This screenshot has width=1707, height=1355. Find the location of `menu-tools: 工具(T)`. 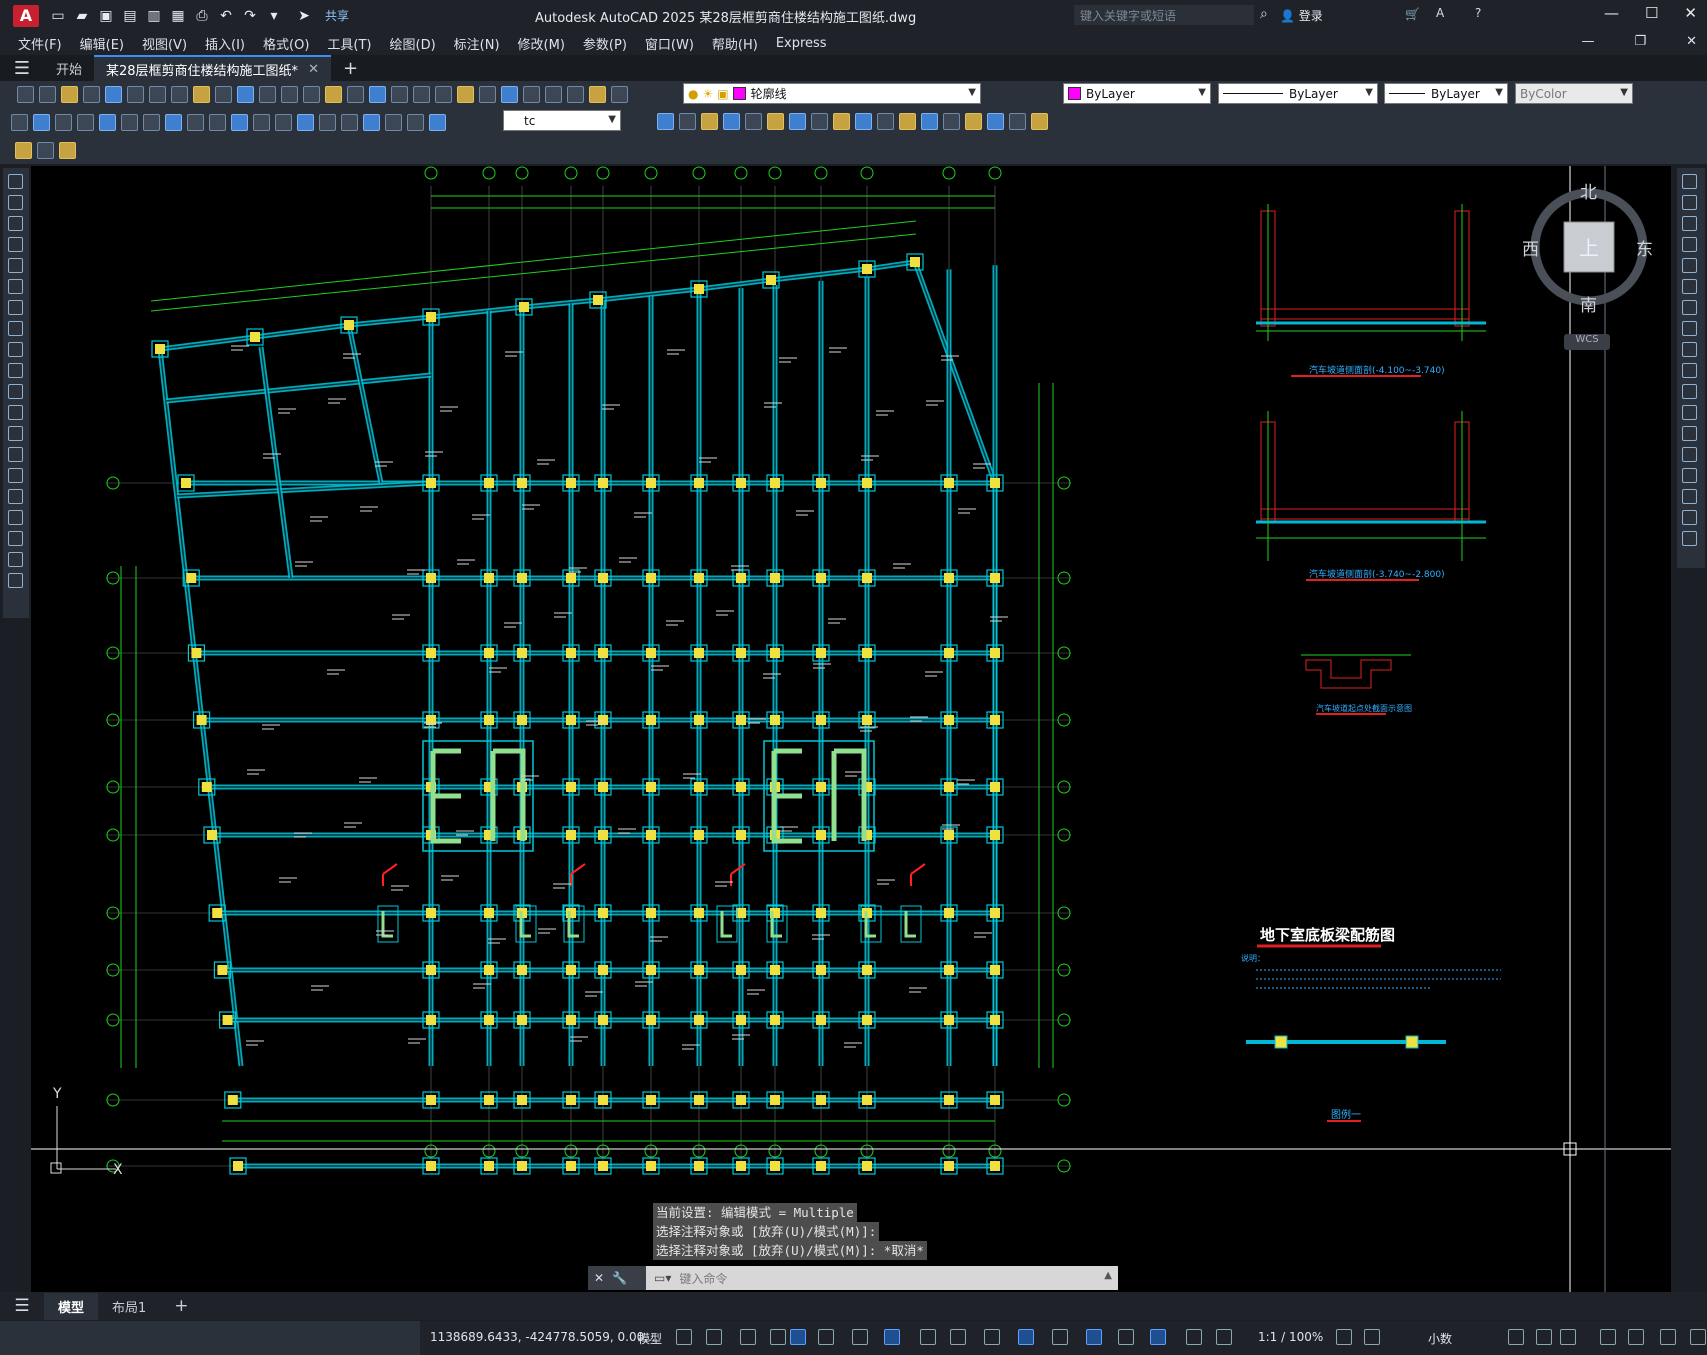

menu-tools: 工具(T) is located at coordinates (349, 43).